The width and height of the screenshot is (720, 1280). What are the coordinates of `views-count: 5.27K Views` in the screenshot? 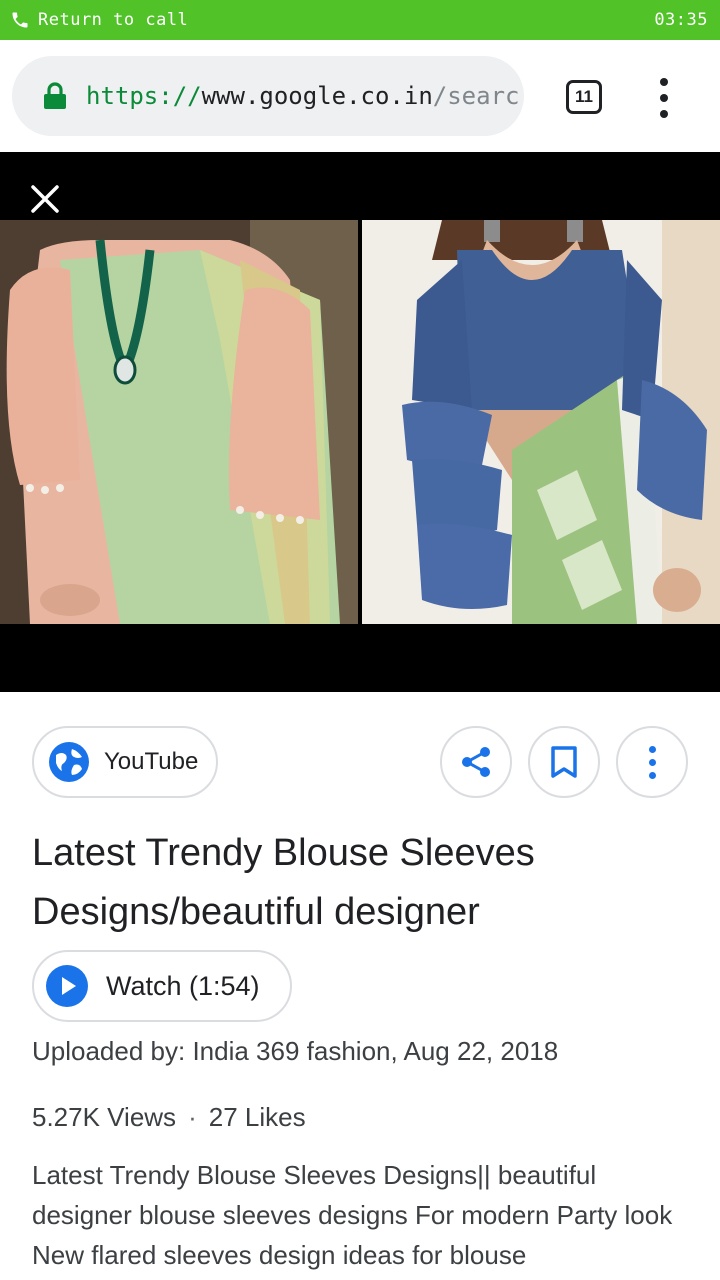 It's located at (104, 1117).